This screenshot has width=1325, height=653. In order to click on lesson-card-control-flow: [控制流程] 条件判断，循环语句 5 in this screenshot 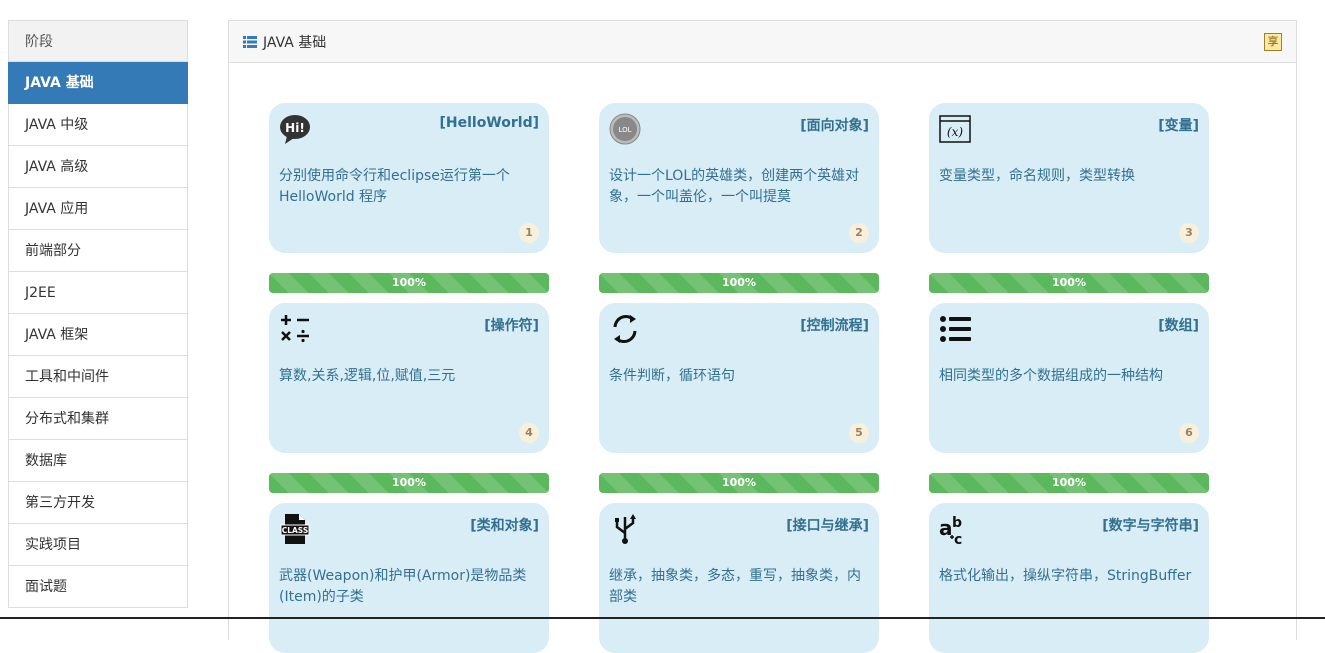, I will do `click(739, 378)`.